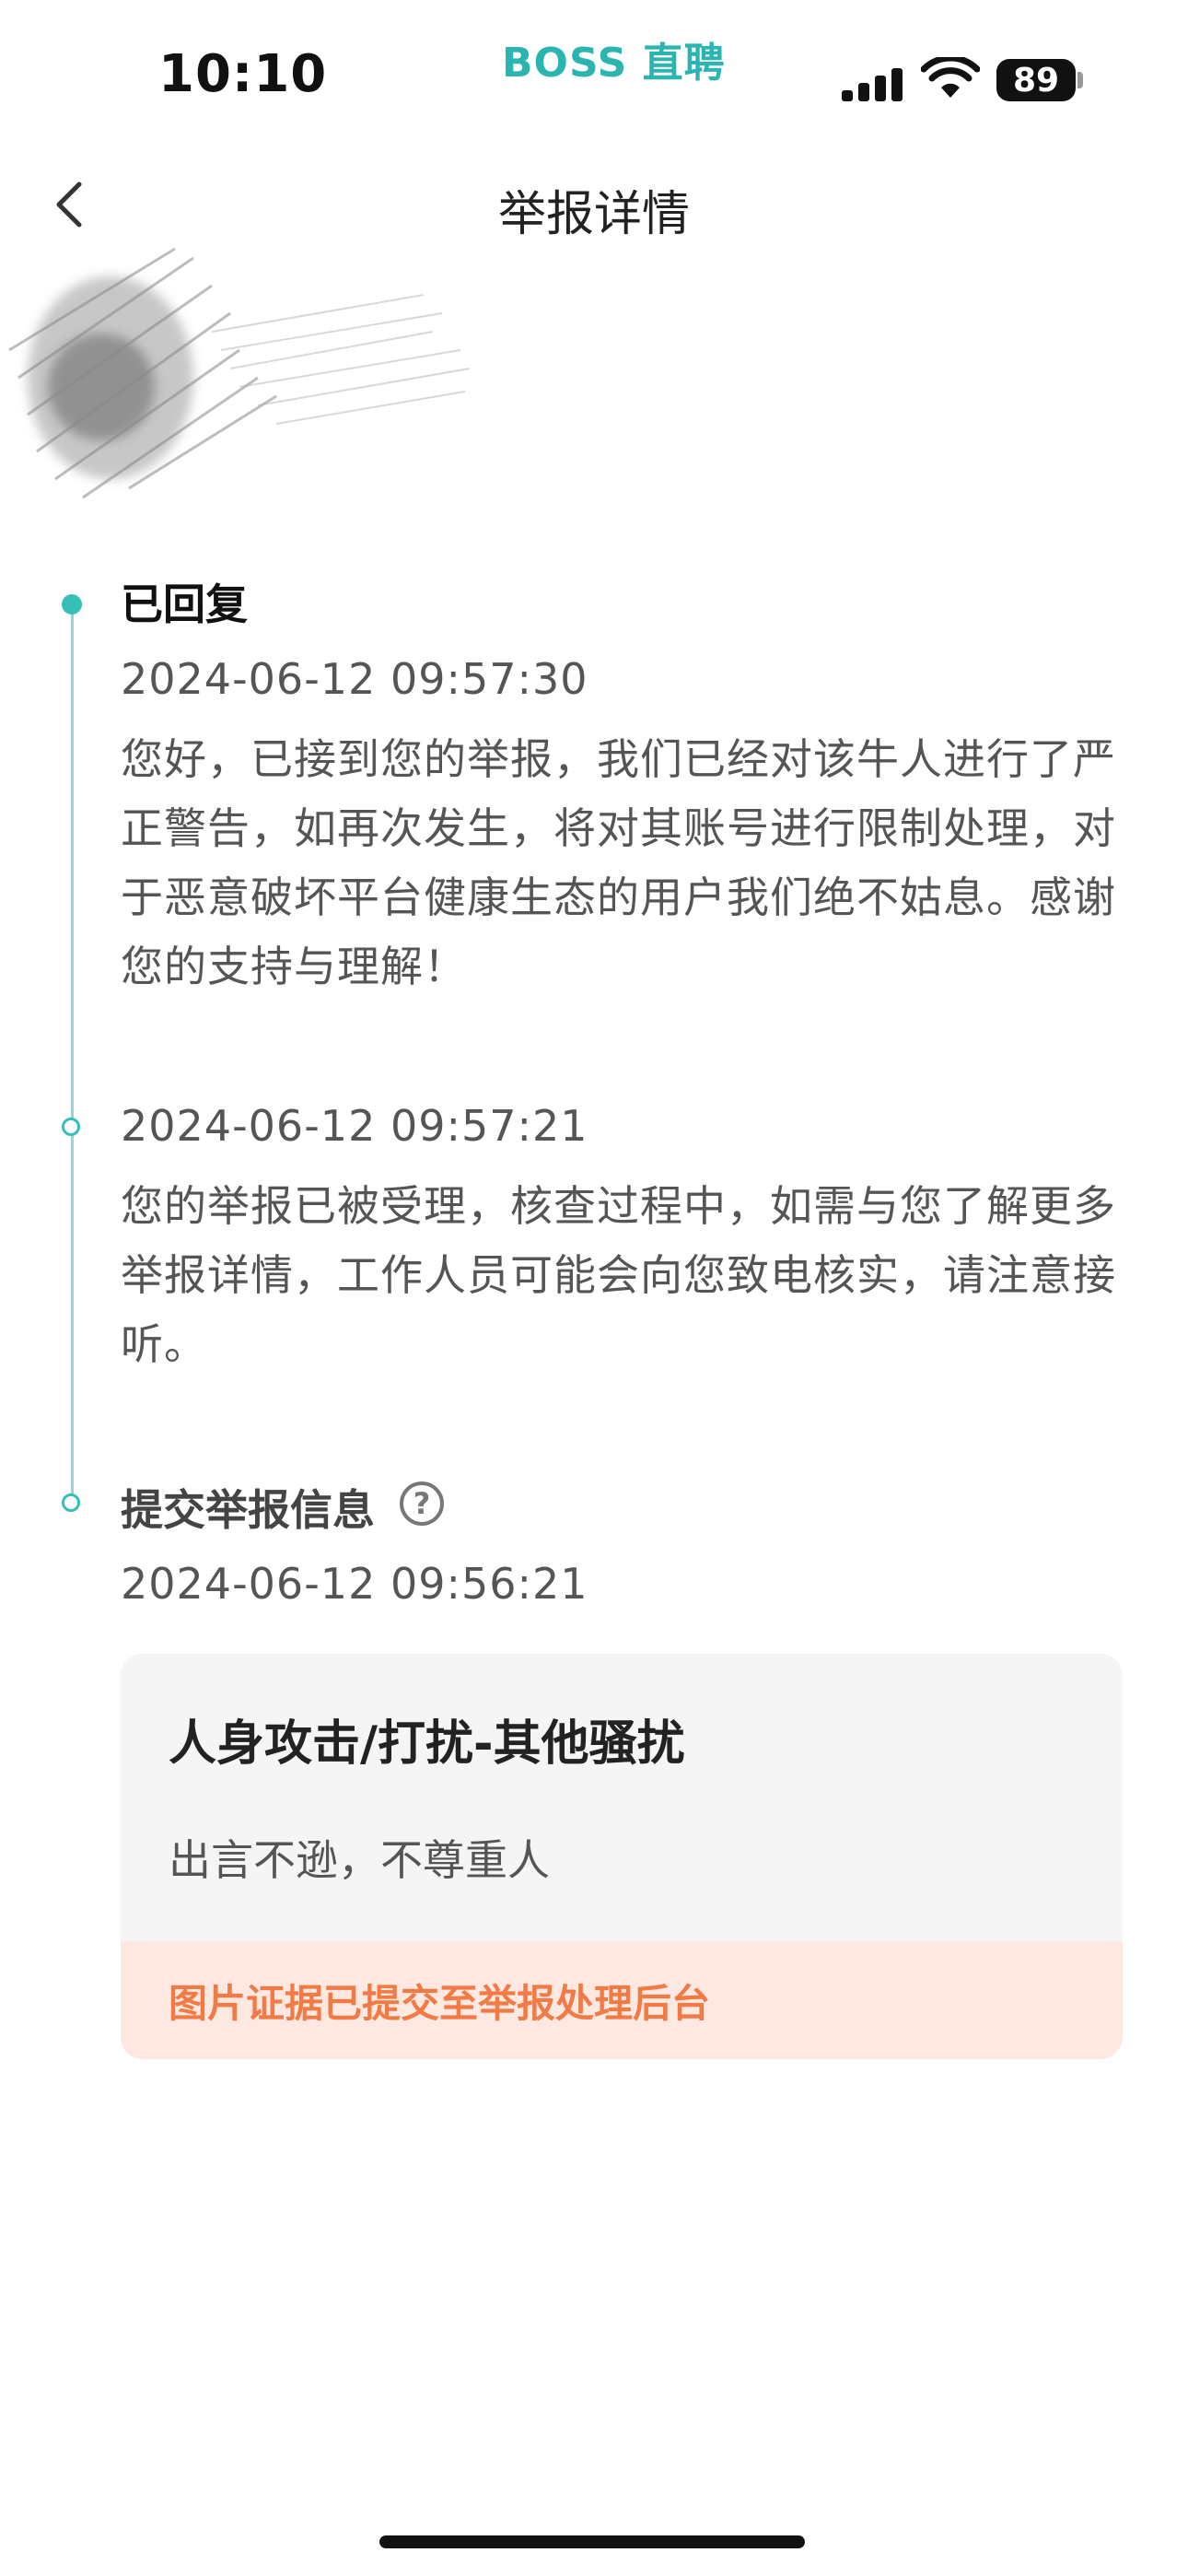 The image size is (1188, 2576). I want to click on report-card: 人身攻击/打扰-其他骚扰 出言不逊，不尊重人 图片证据已提交至举报处理后台, so click(622, 1856).